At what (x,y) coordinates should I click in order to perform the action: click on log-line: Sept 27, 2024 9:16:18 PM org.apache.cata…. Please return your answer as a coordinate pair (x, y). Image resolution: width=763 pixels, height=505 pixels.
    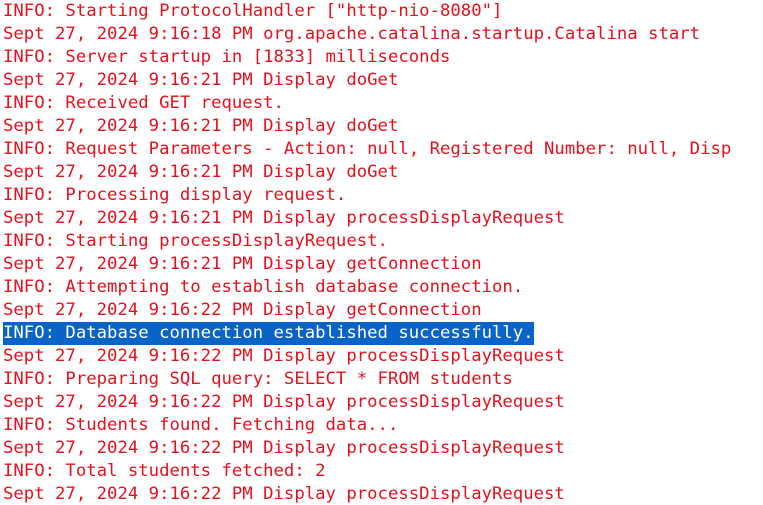
    Looking at the image, I should click on (381, 34).